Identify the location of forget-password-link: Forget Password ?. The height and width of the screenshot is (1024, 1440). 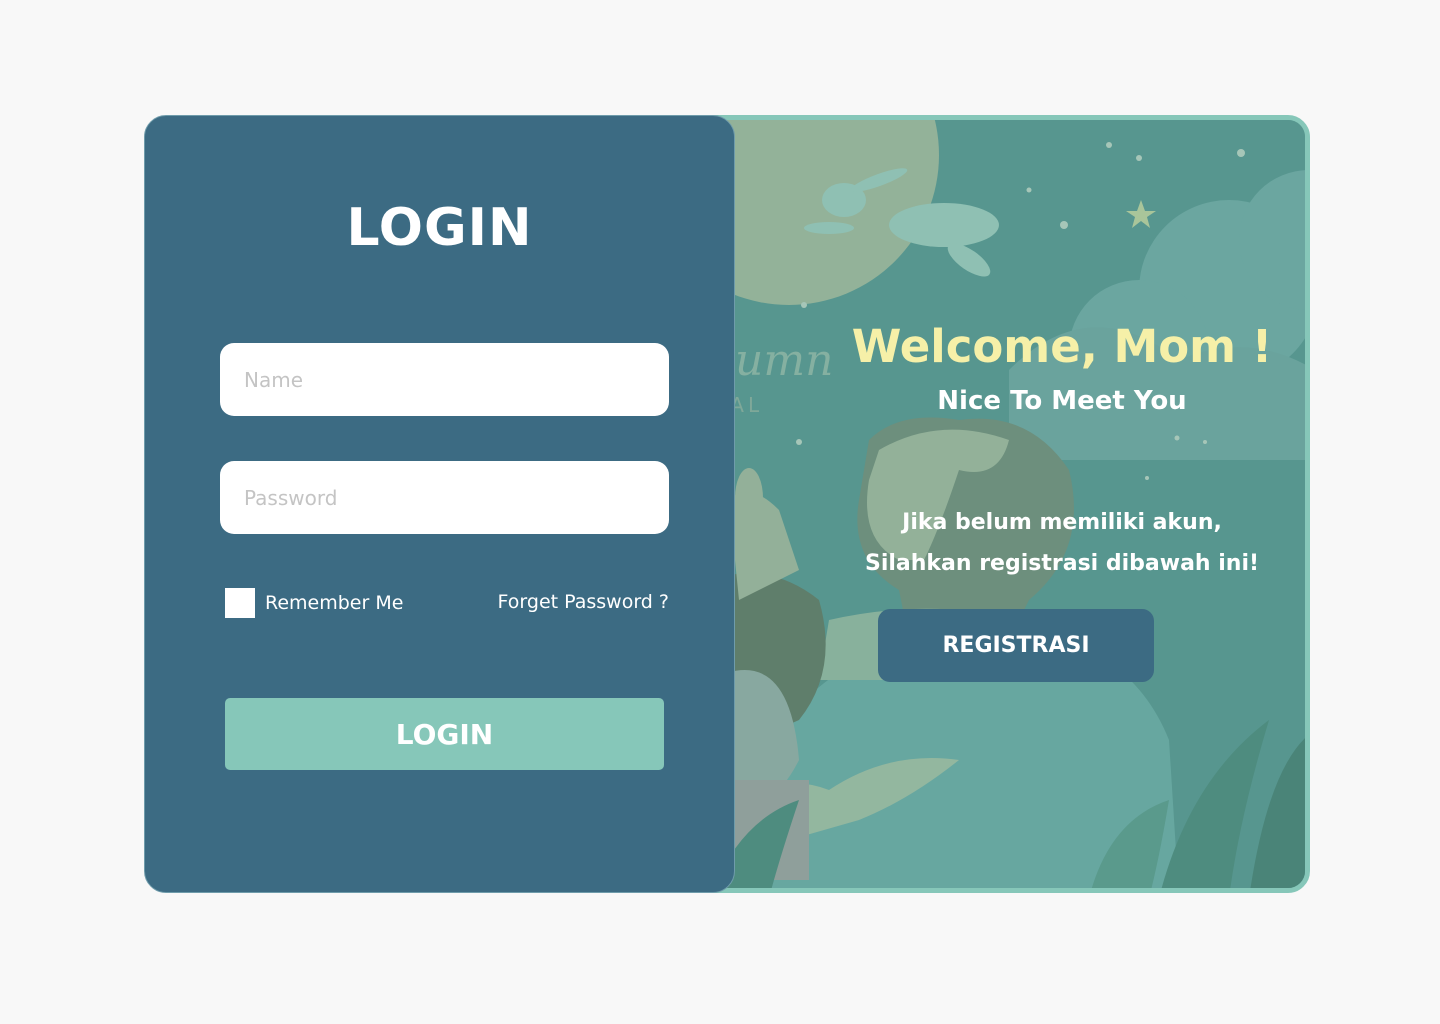
(580, 602).